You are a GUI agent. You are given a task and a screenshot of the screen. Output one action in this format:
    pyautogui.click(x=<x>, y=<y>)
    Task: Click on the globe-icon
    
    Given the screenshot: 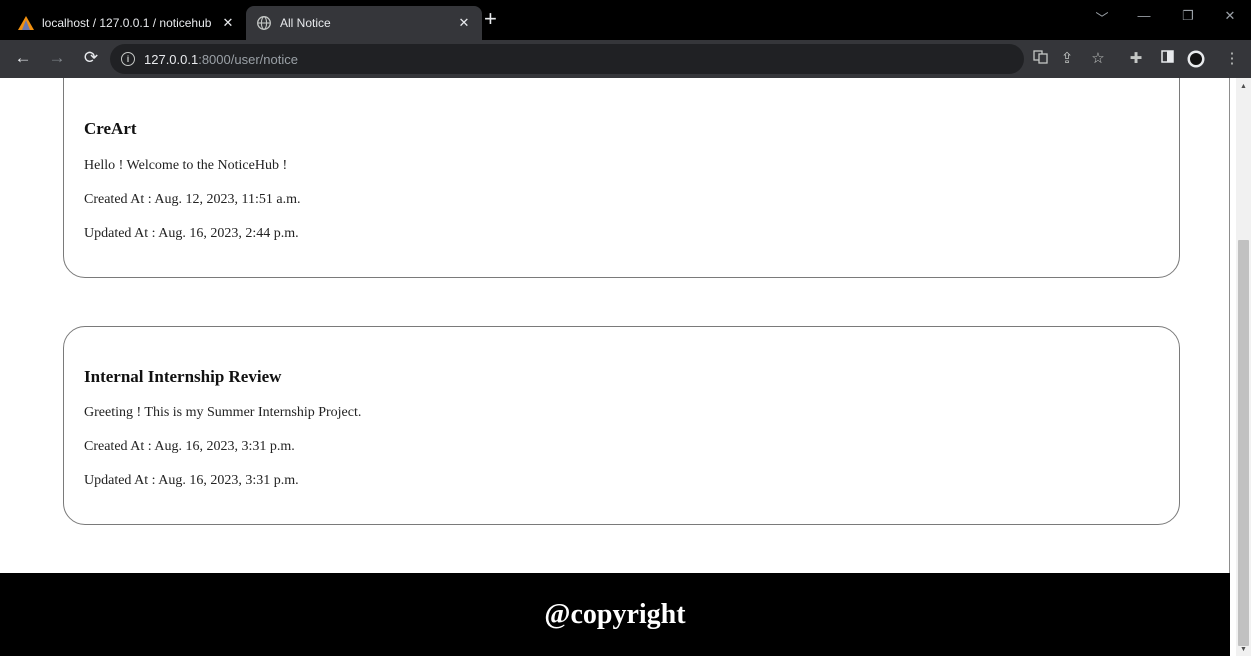 What is the action you would take?
    pyautogui.click(x=264, y=23)
    